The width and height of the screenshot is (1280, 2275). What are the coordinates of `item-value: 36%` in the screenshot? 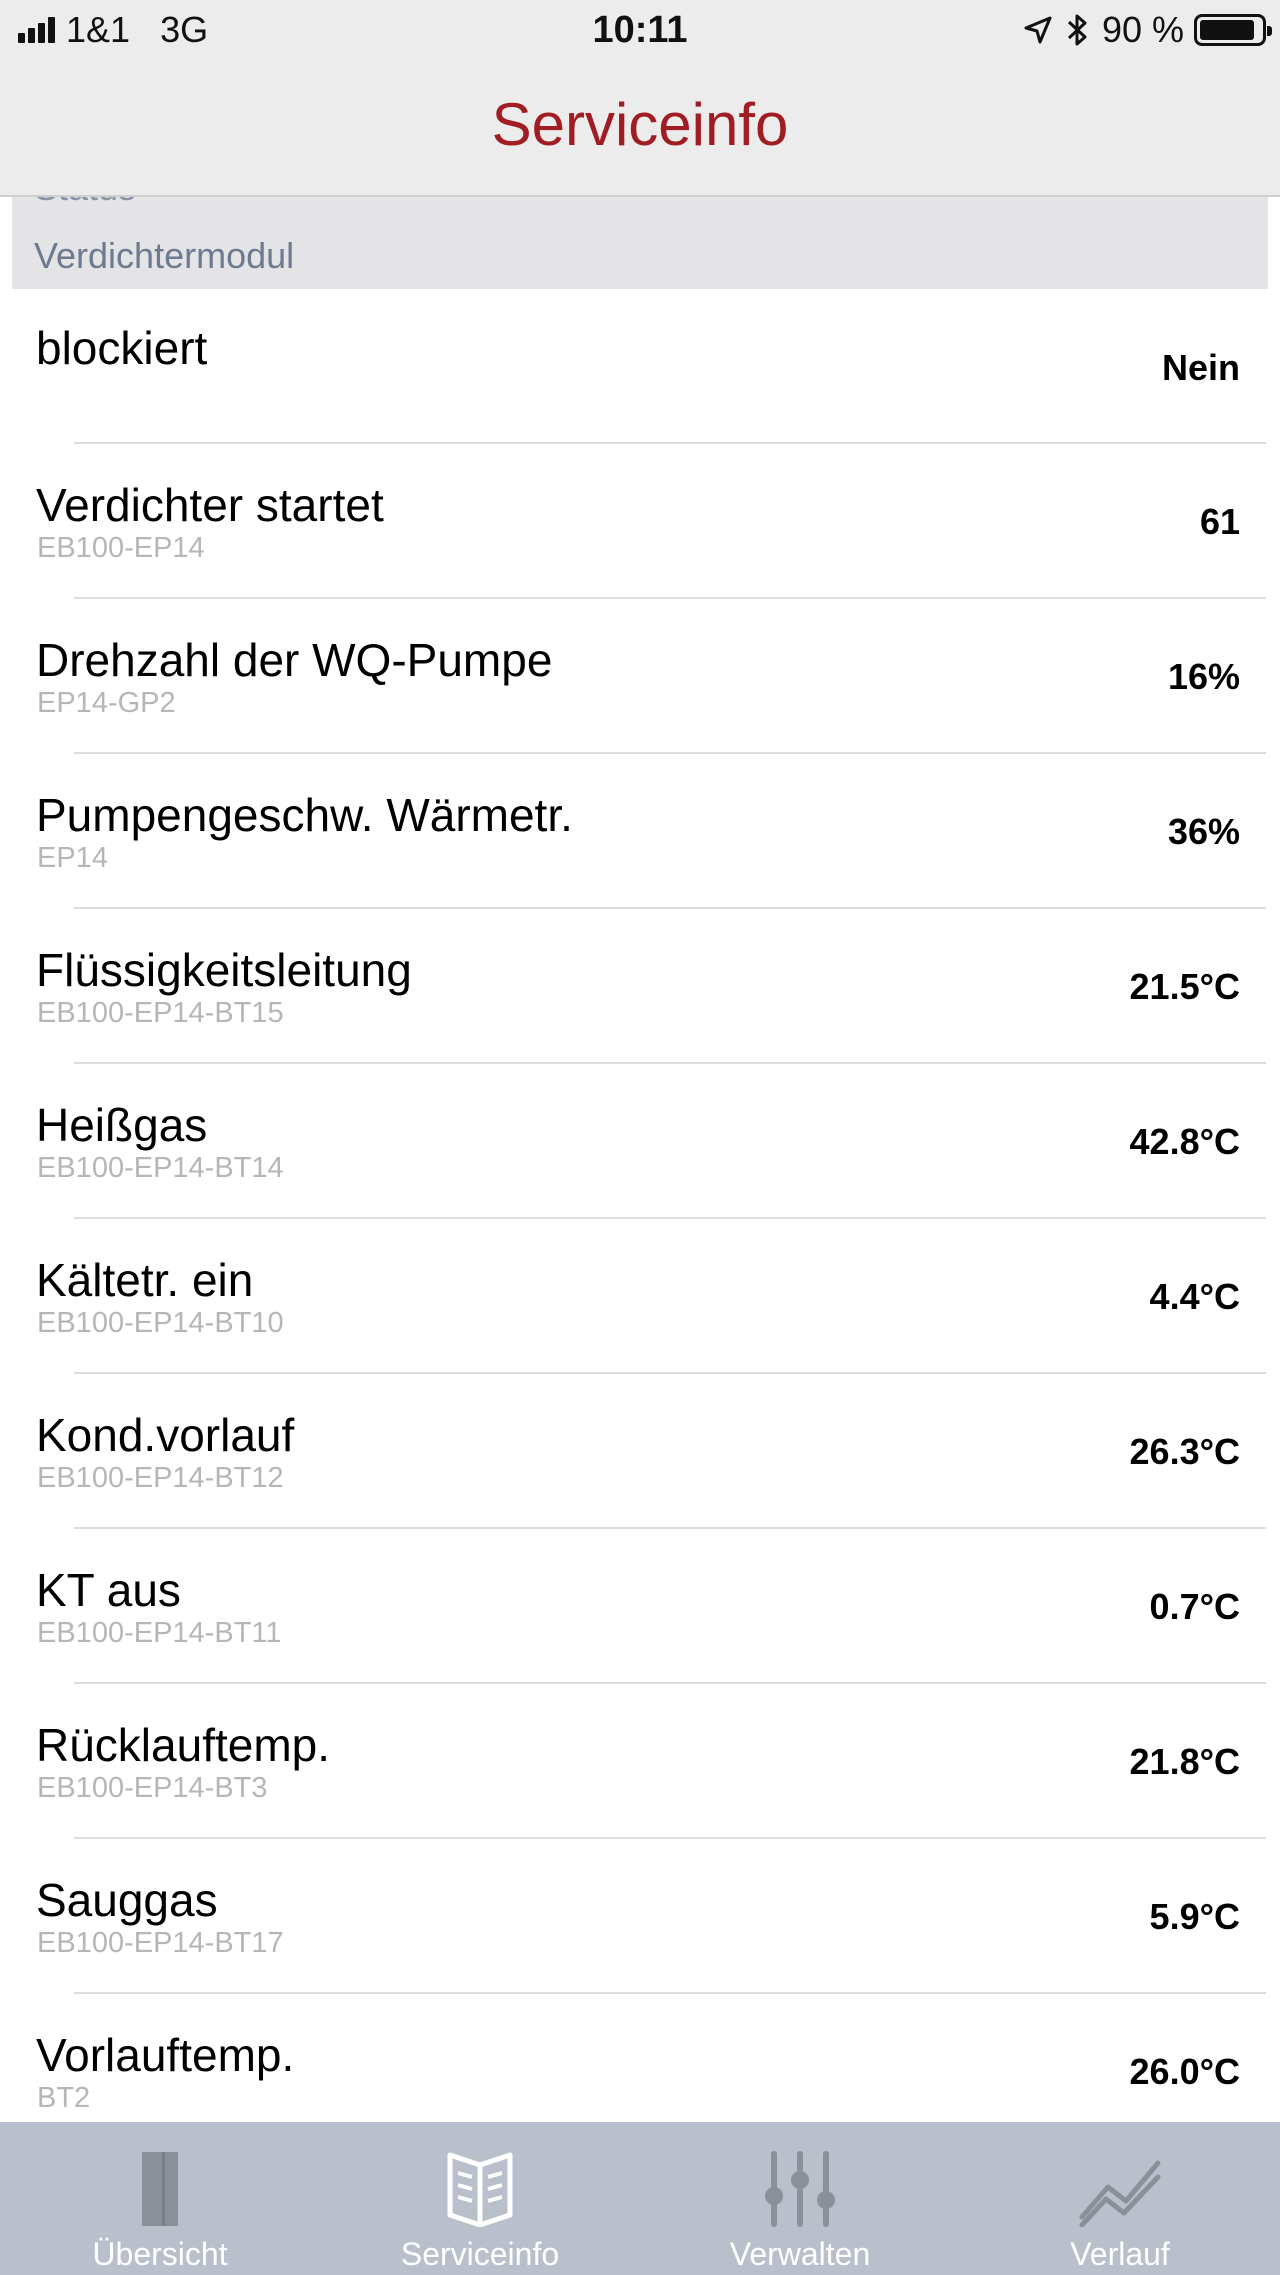 It's located at (1203, 831).